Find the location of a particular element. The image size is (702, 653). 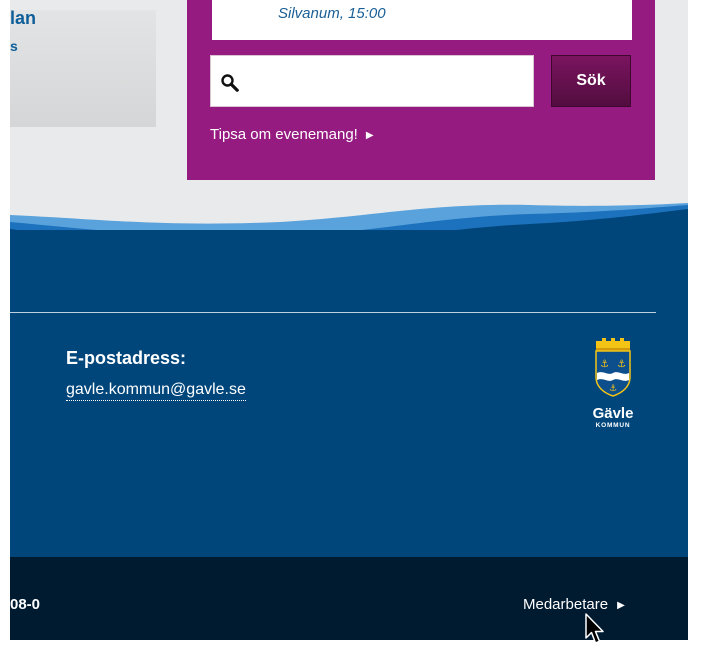

news-card-subtitle: s is located at coordinates (14, 46).